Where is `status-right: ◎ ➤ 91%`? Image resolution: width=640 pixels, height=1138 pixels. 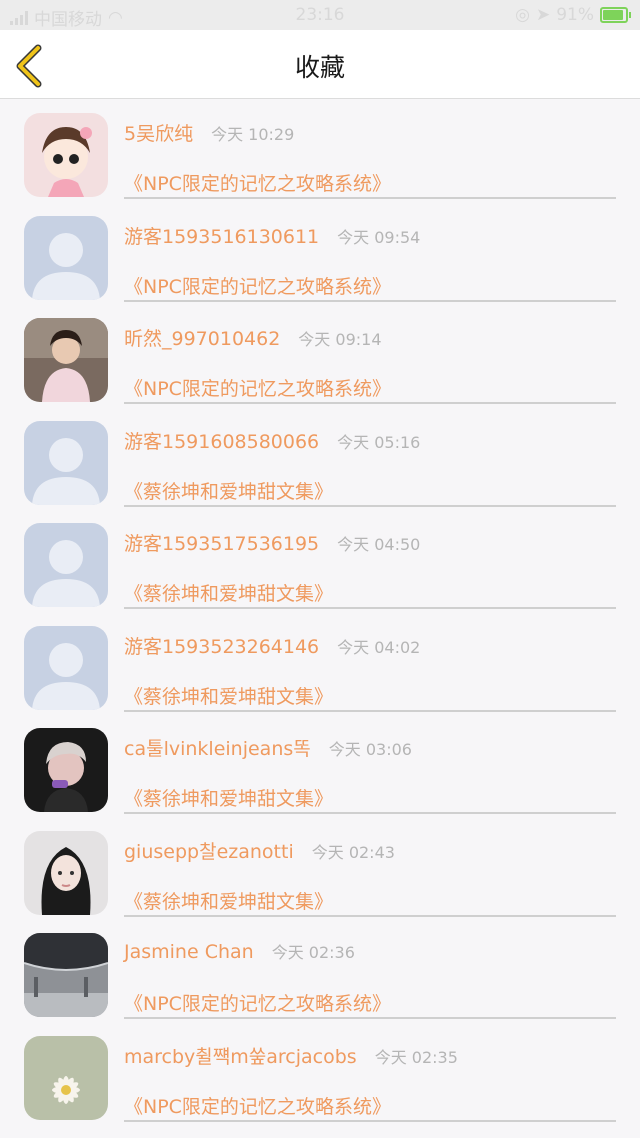 status-right: ◎ ➤ 91% is located at coordinates (573, 15).